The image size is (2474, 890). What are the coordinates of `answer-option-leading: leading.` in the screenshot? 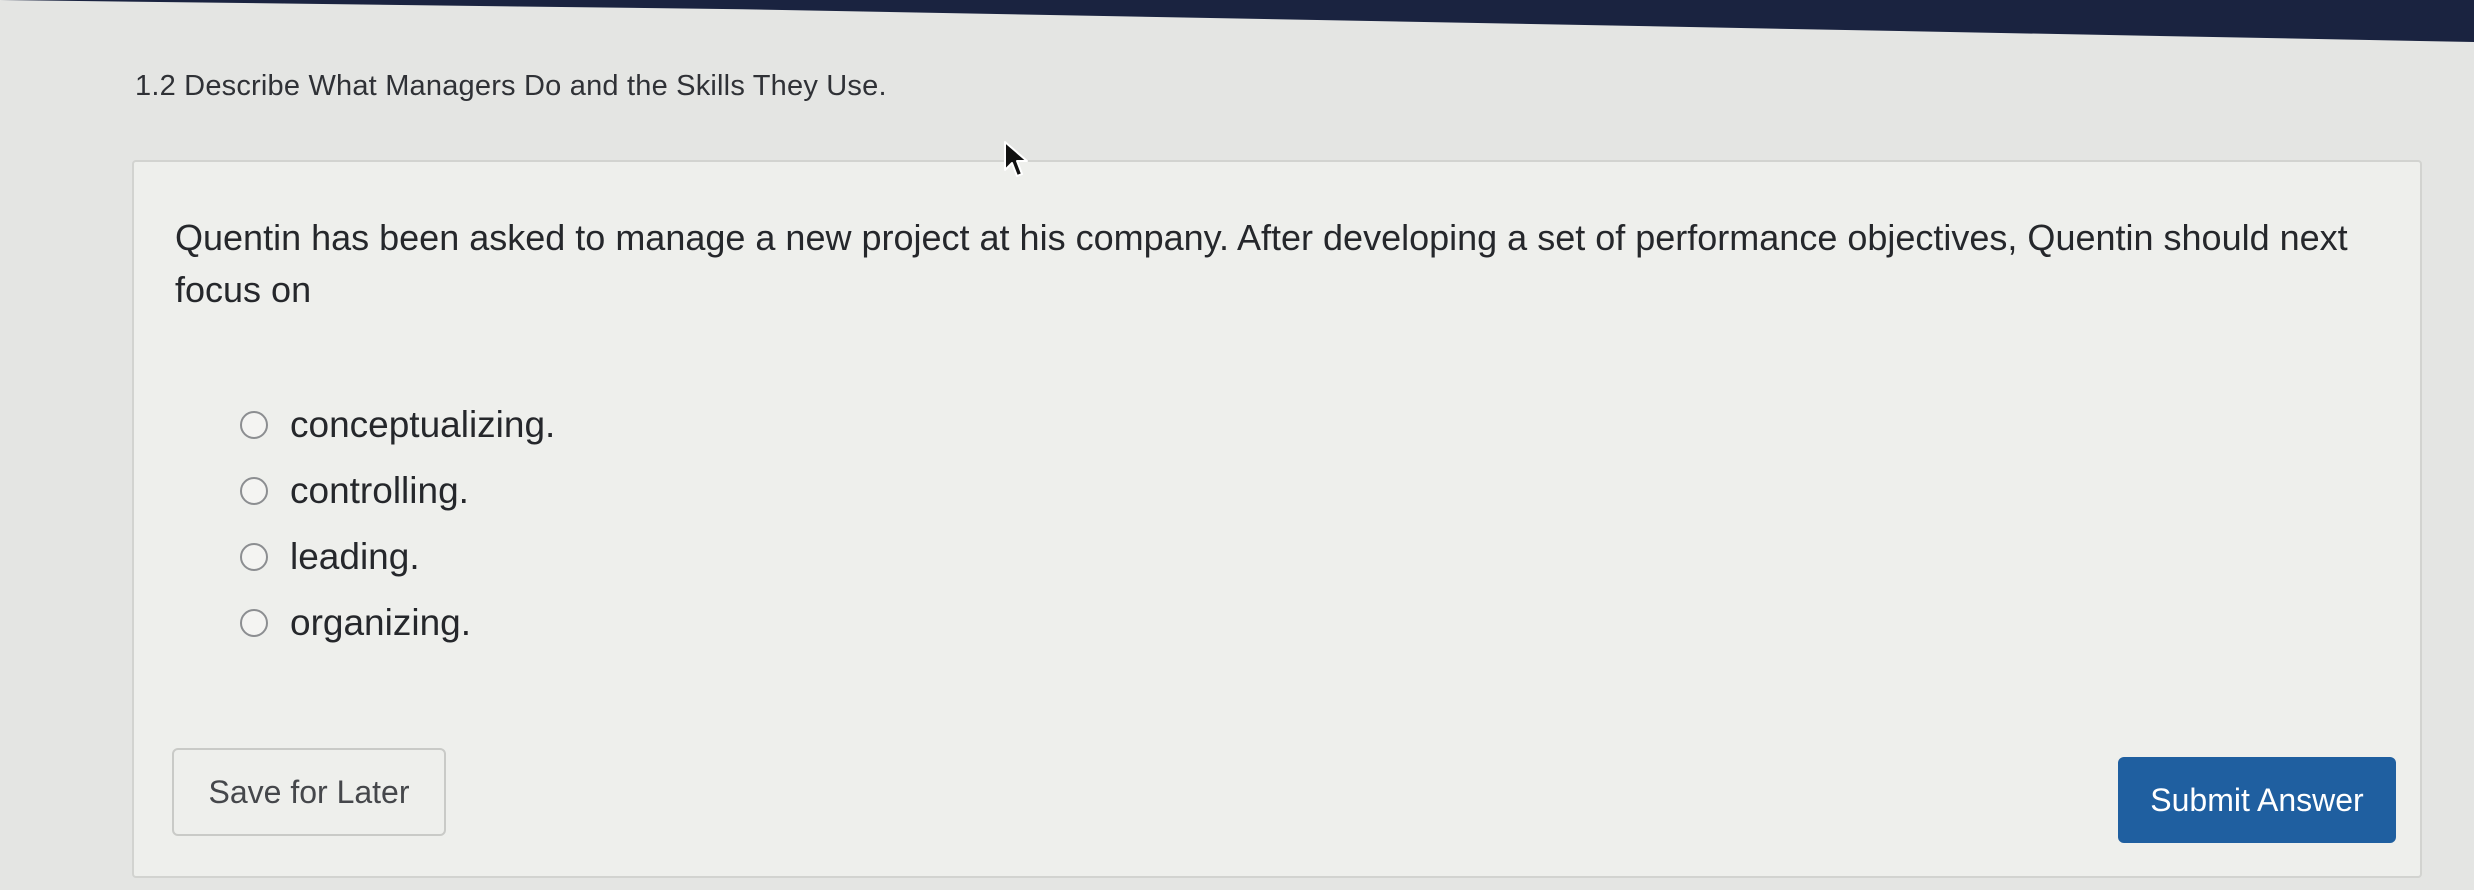 It's located at (397, 557).